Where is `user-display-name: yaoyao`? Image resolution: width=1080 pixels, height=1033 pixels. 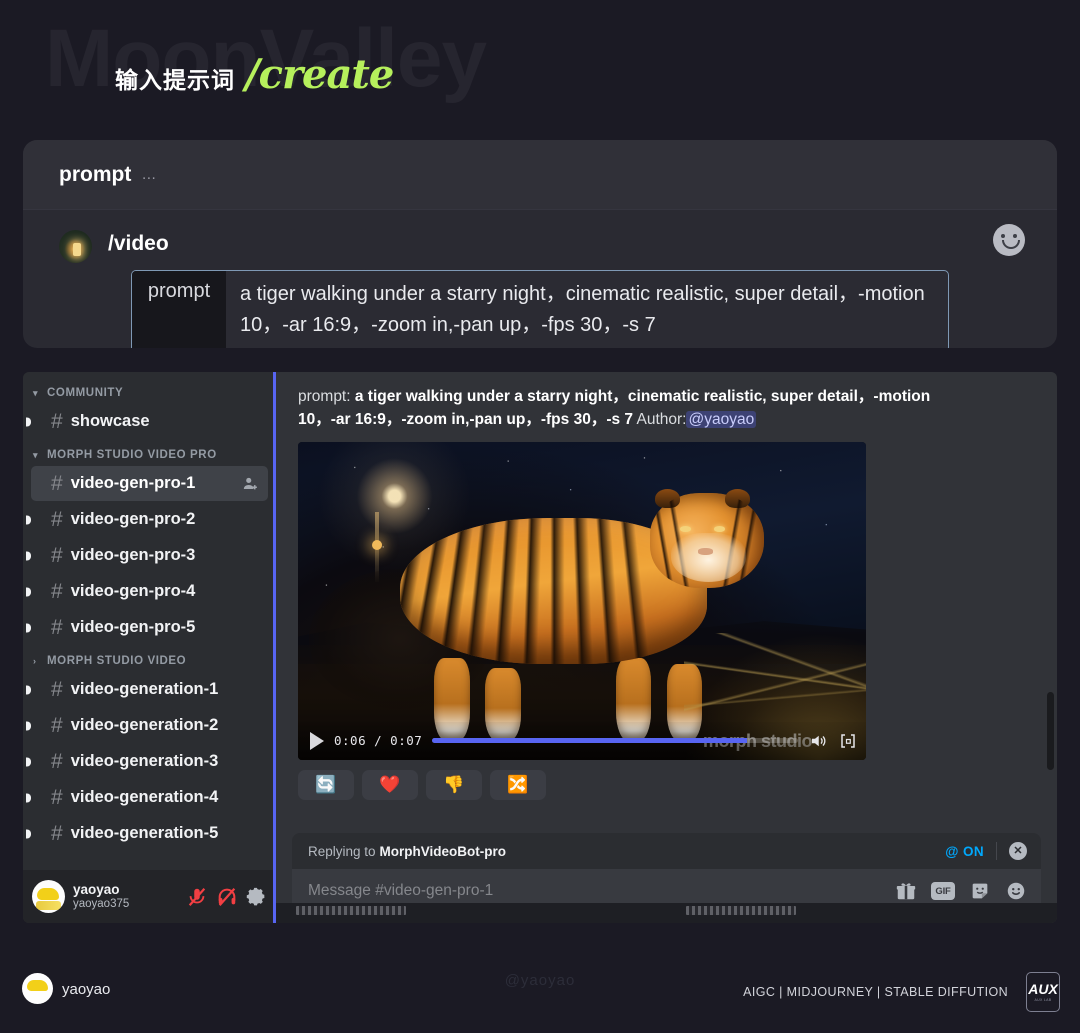
user-display-name: yaoyao is located at coordinates (96, 890).